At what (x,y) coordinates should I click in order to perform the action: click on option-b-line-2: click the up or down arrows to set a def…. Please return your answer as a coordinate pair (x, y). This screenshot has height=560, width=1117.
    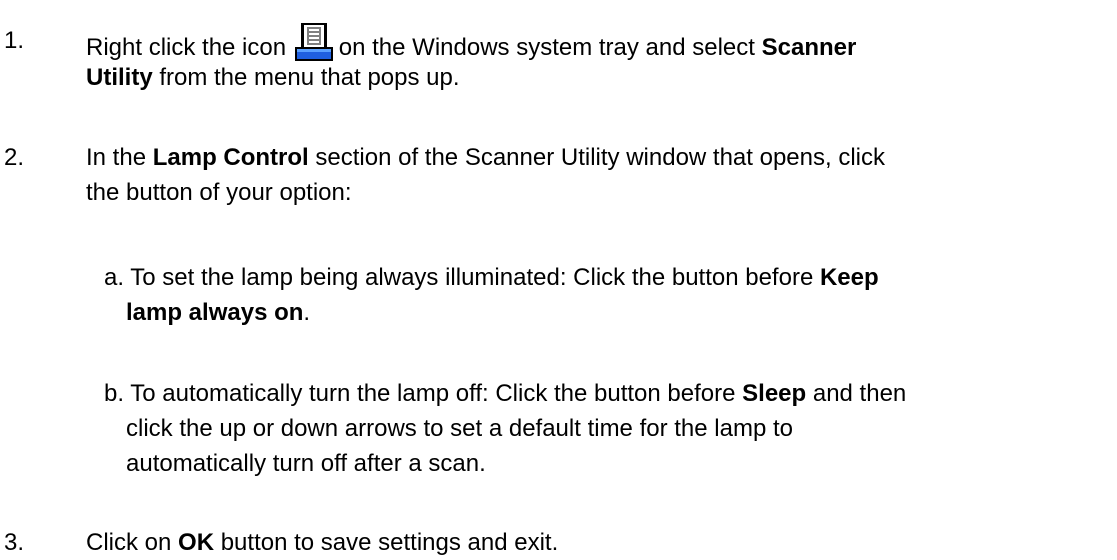
    Looking at the image, I should click on (459, 428).